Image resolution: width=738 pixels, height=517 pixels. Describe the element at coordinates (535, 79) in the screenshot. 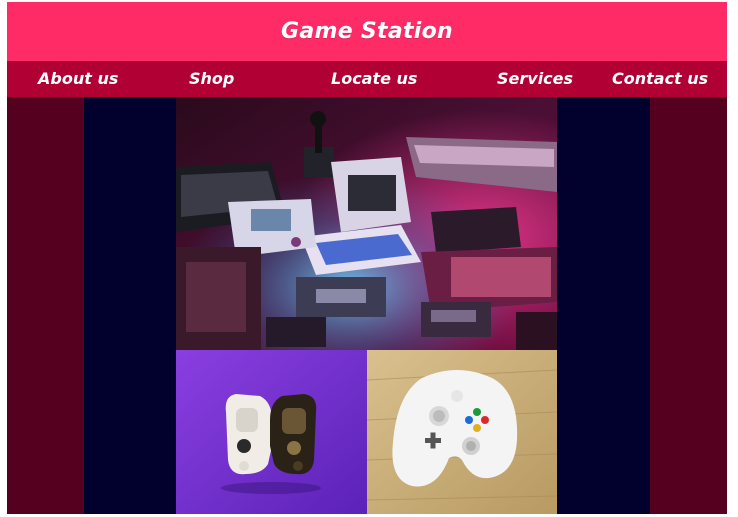

I see `nav-services: Services` at that location.